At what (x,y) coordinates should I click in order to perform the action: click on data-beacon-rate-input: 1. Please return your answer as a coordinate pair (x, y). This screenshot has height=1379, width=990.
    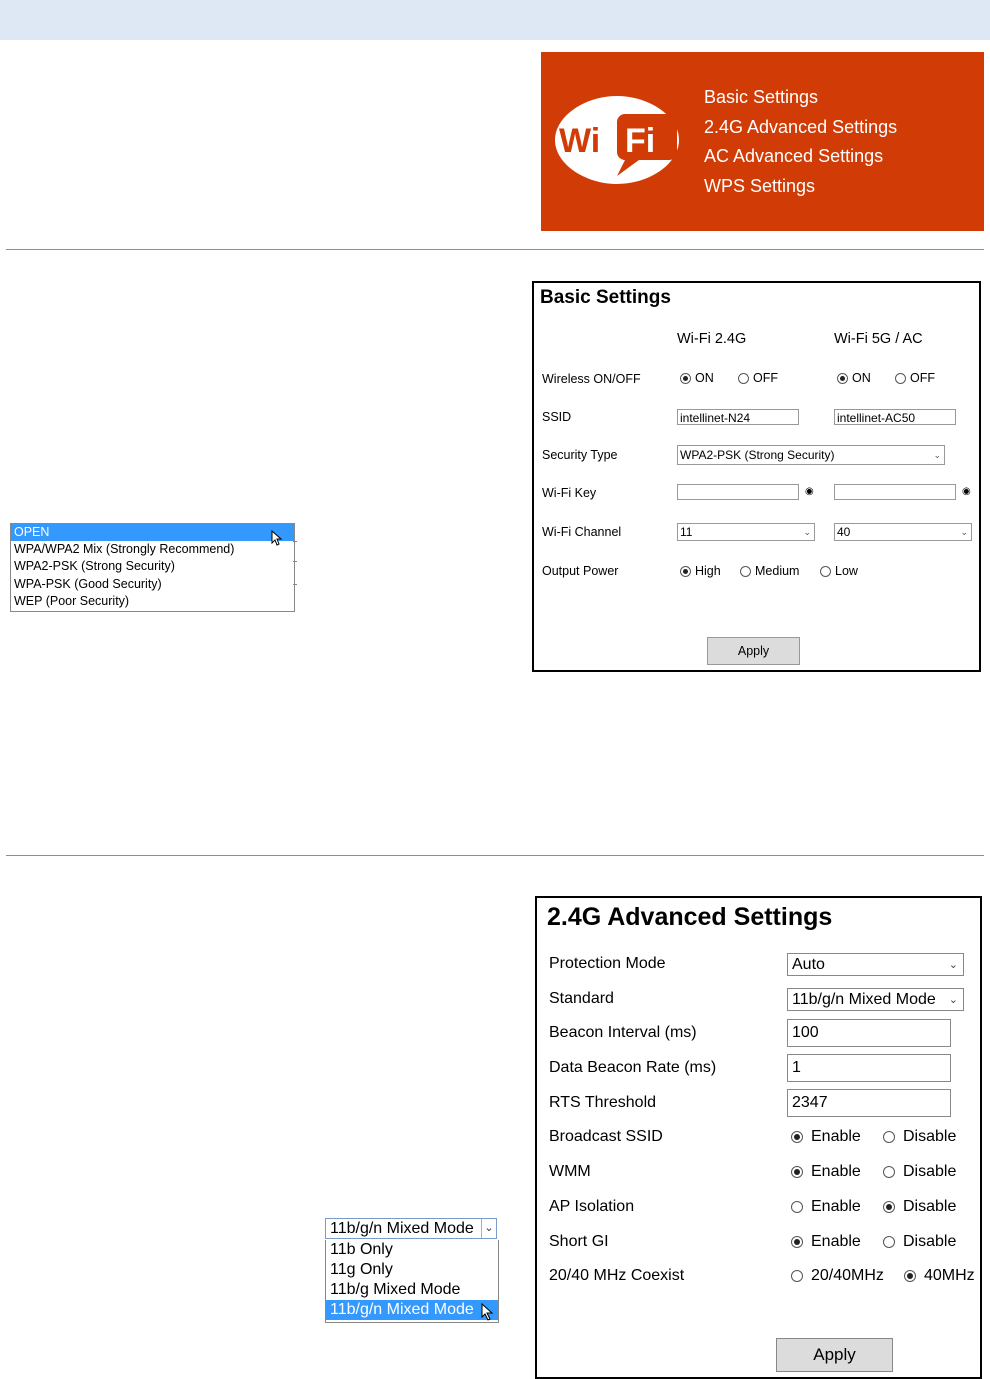
    Looking at the image, I should click on (869, 1068).